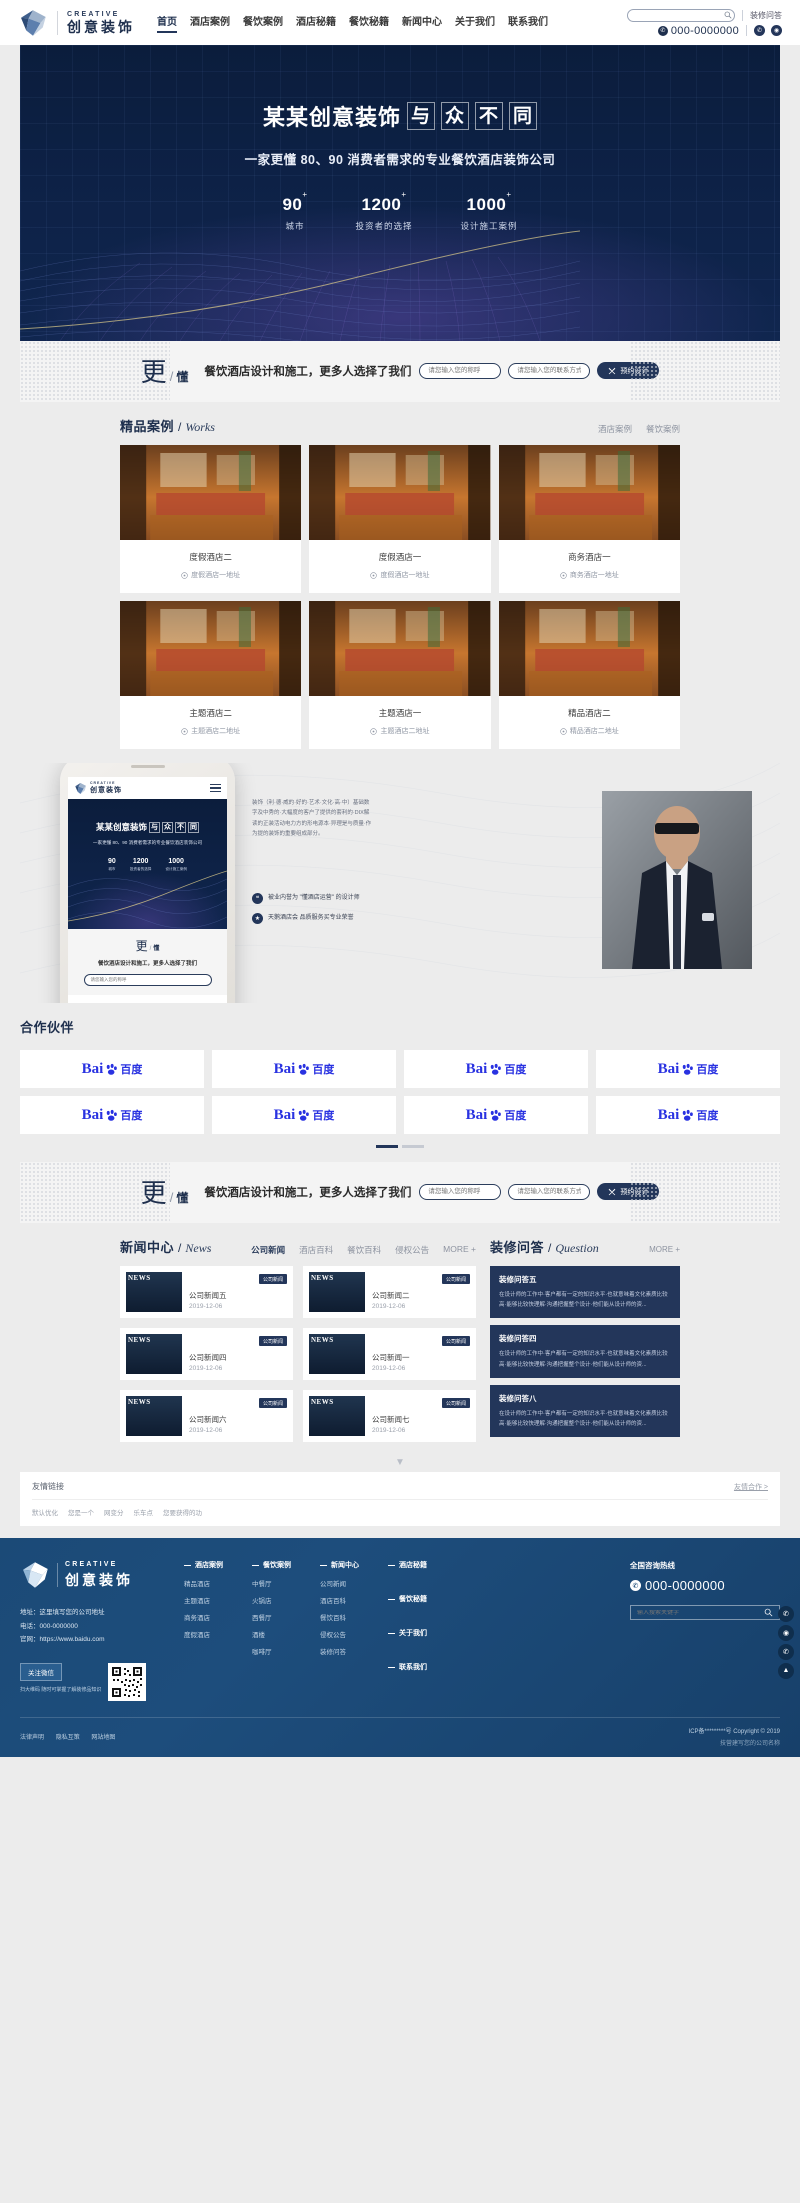  I want to click on news-item: NEWS 公司新闻 公司新闻五 2019-12-06, so click(206, 1292).